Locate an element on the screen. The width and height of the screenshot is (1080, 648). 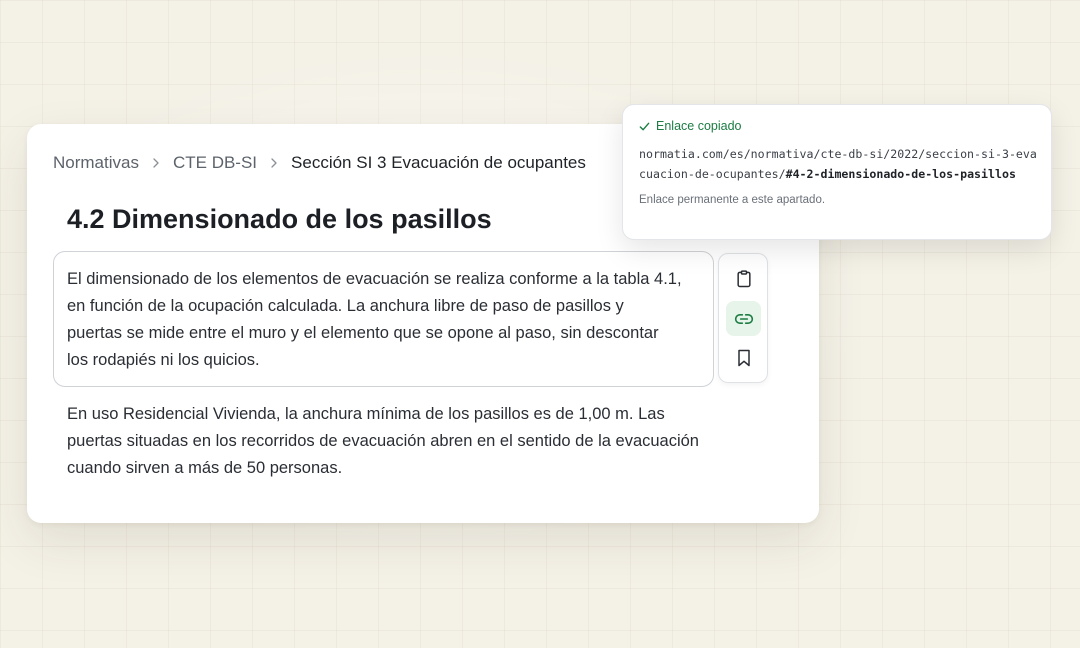
permalink-url-anchor: #4-2-dimensionado-de-los-pasillos is located at coordinates (900, 174).